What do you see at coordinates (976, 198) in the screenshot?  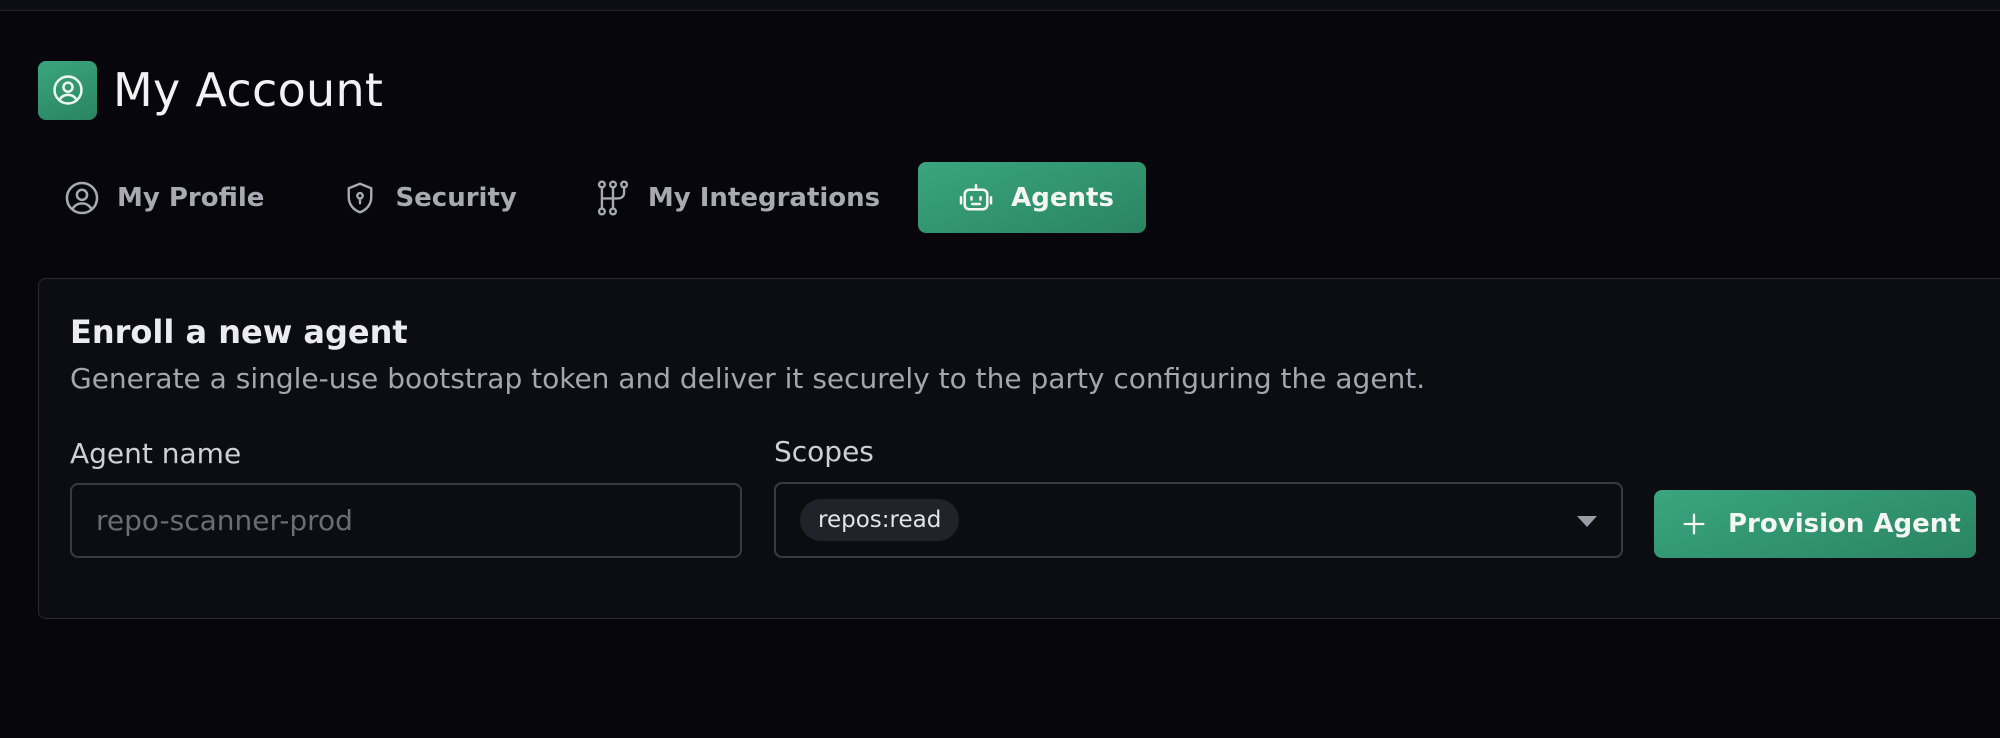 I see `robot-icon` at bounding box center [976, 198].